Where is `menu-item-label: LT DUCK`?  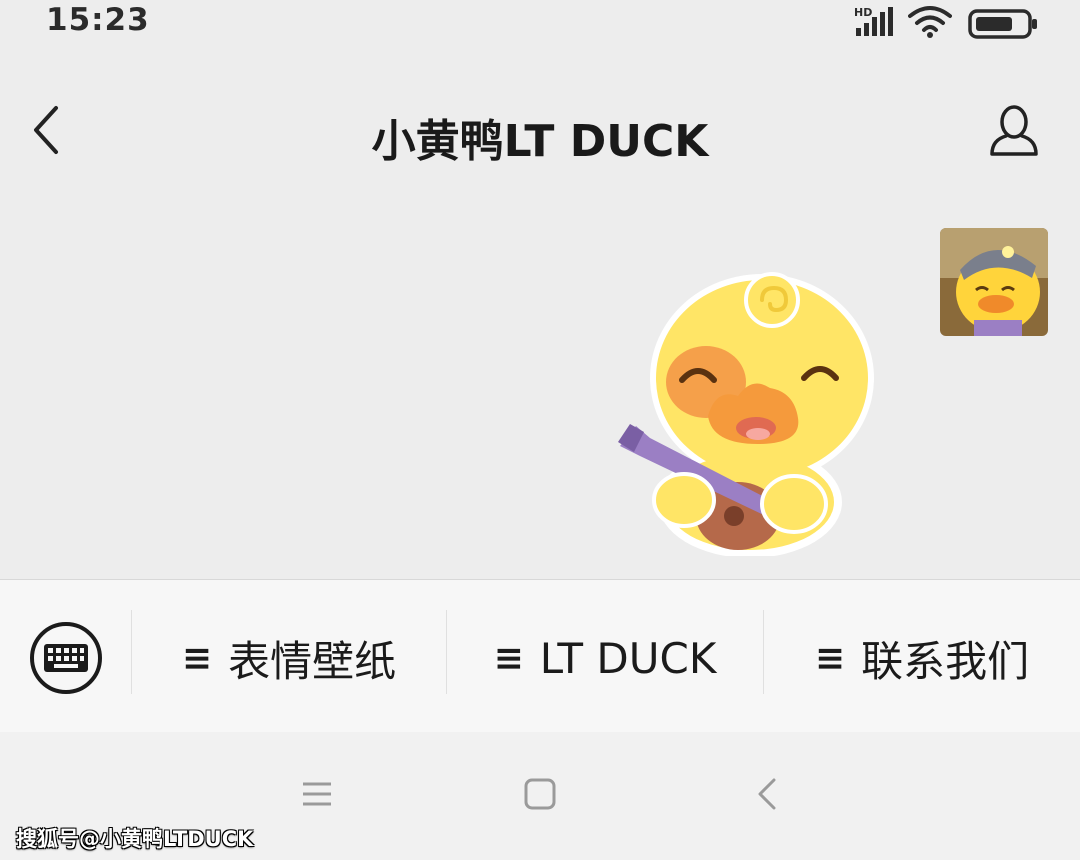 menu-item-label: LT DUCK is located at coordinates (628, 658).